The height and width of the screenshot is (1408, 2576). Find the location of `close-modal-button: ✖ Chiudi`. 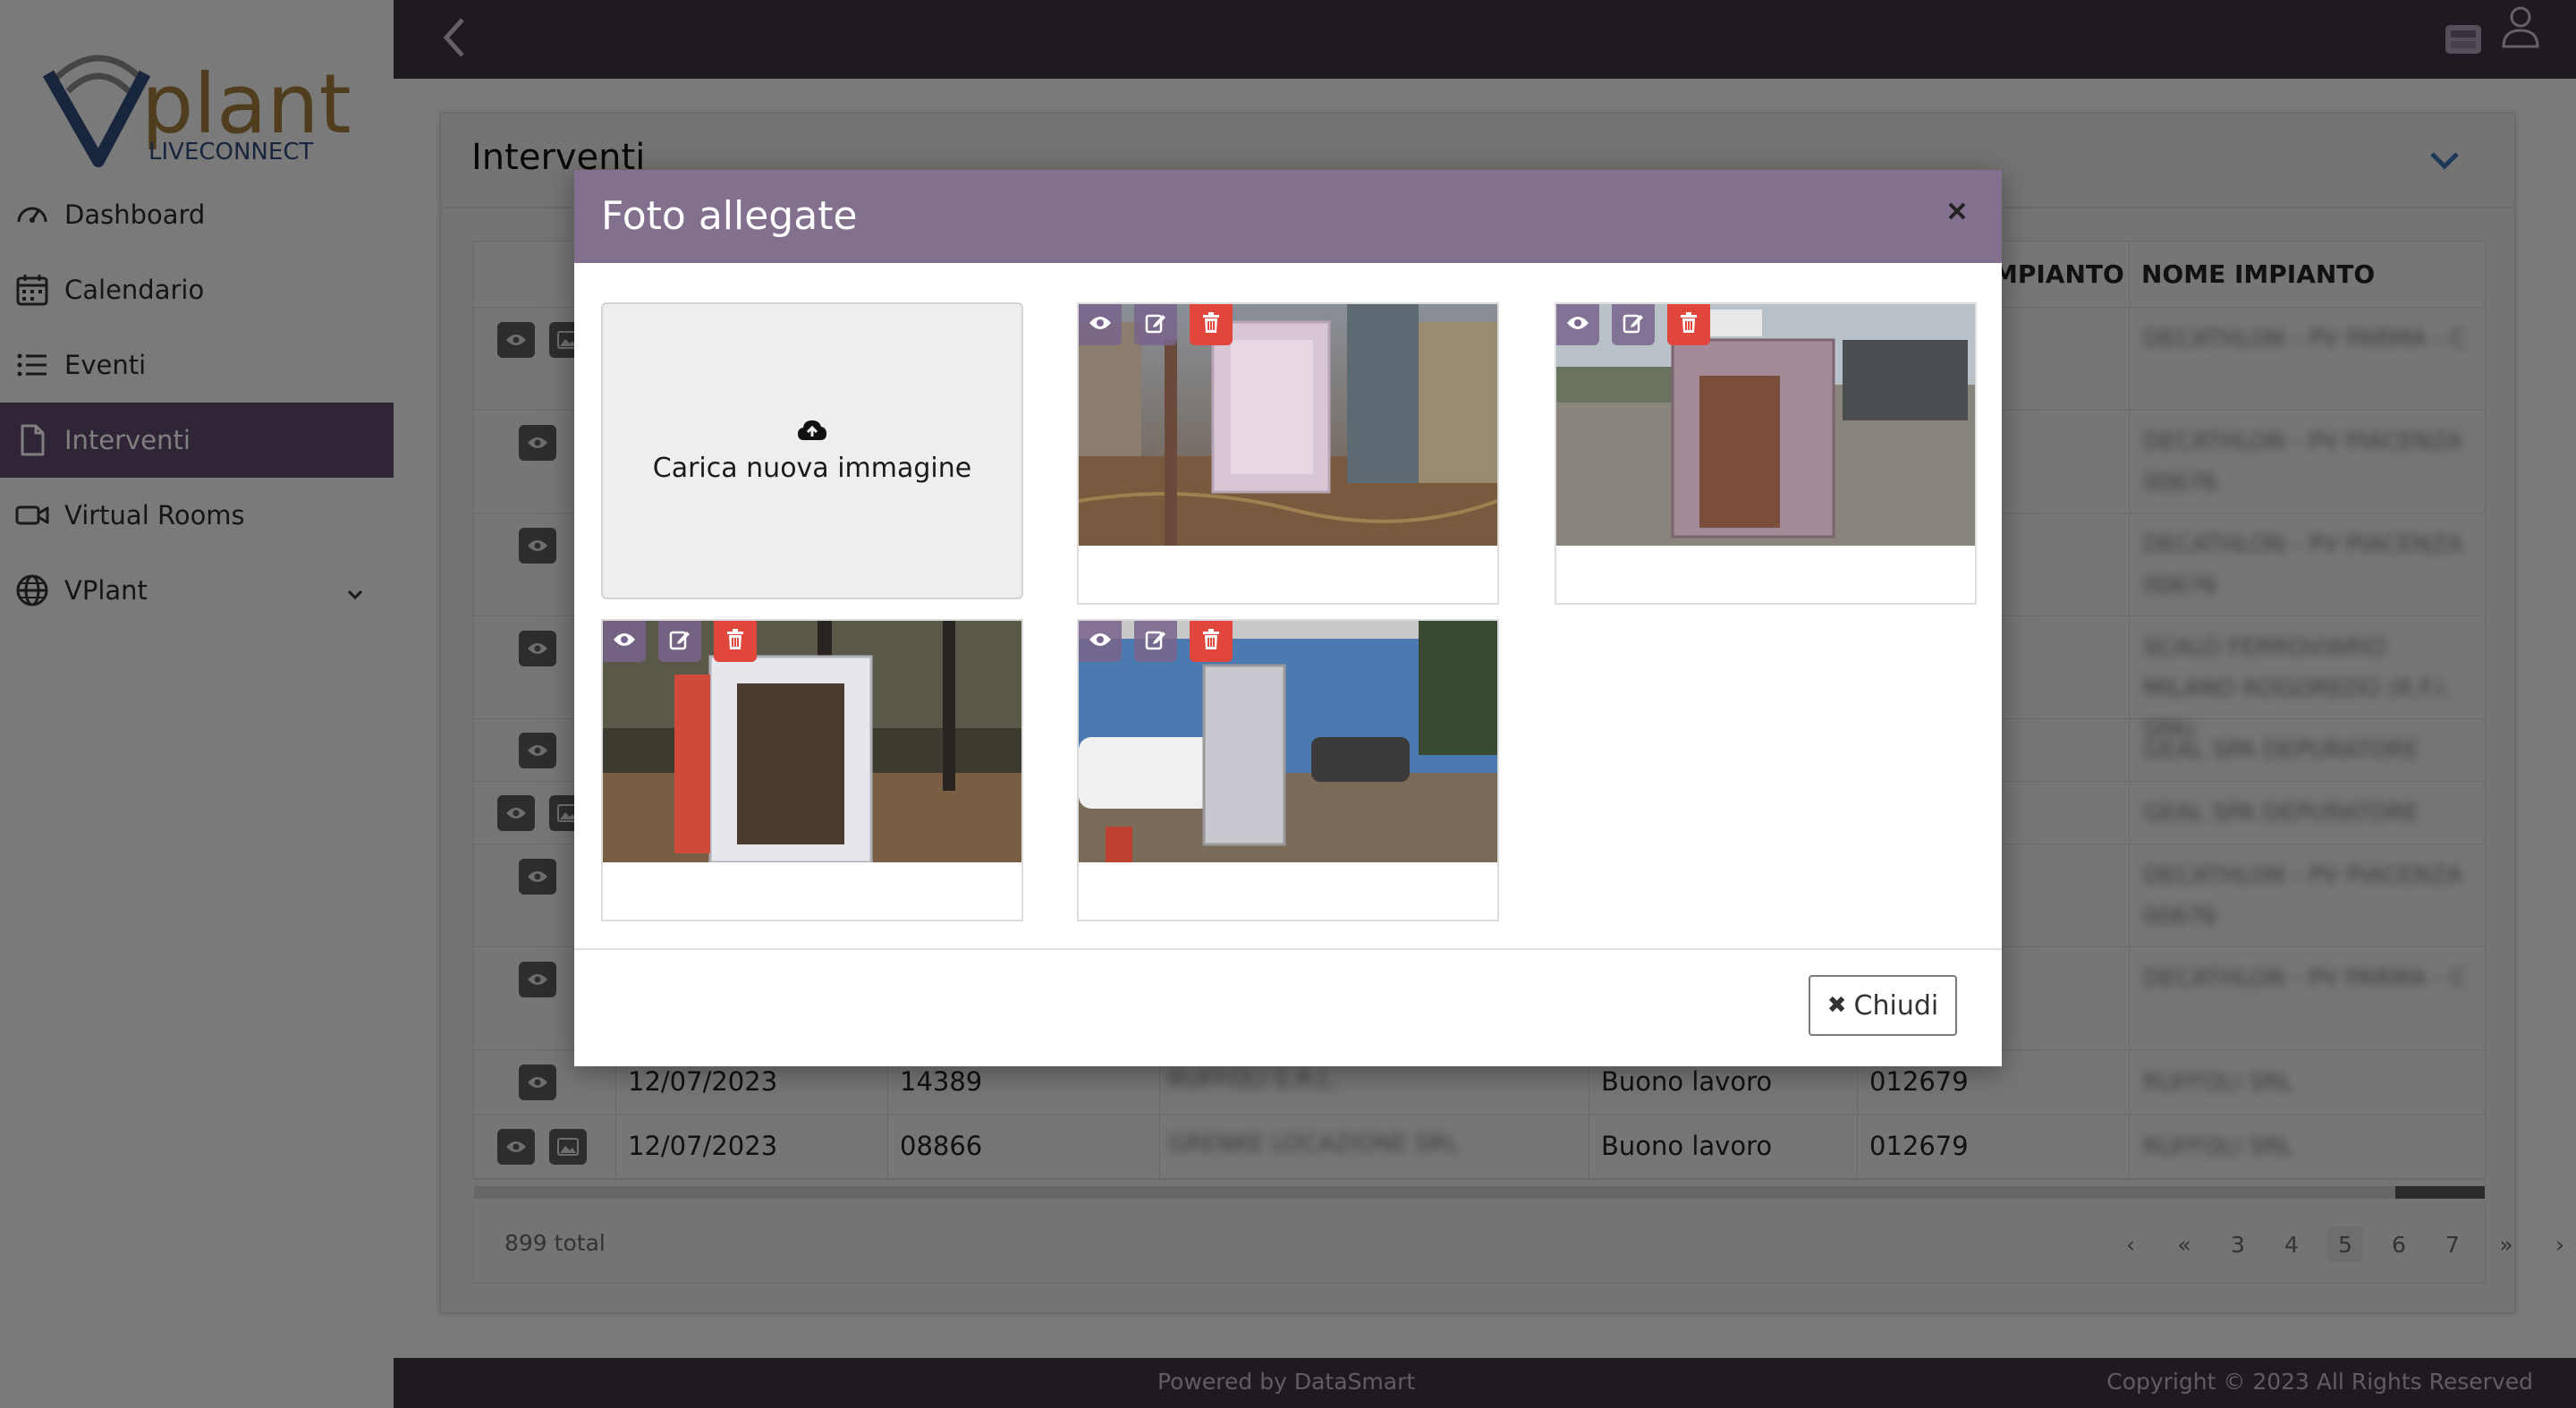

close-modal-button: ✖ Chiudi is located at coordinates (1883, 1005).